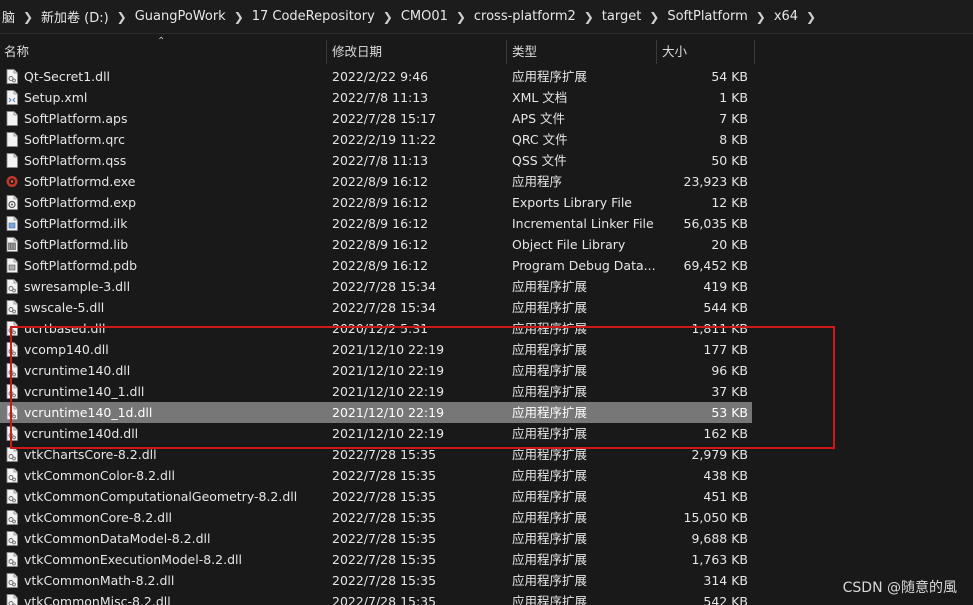 Image resolution: width=973 pixels, height=605 pixels. I want to click on column-header-type: 类型, so click(582, 52).